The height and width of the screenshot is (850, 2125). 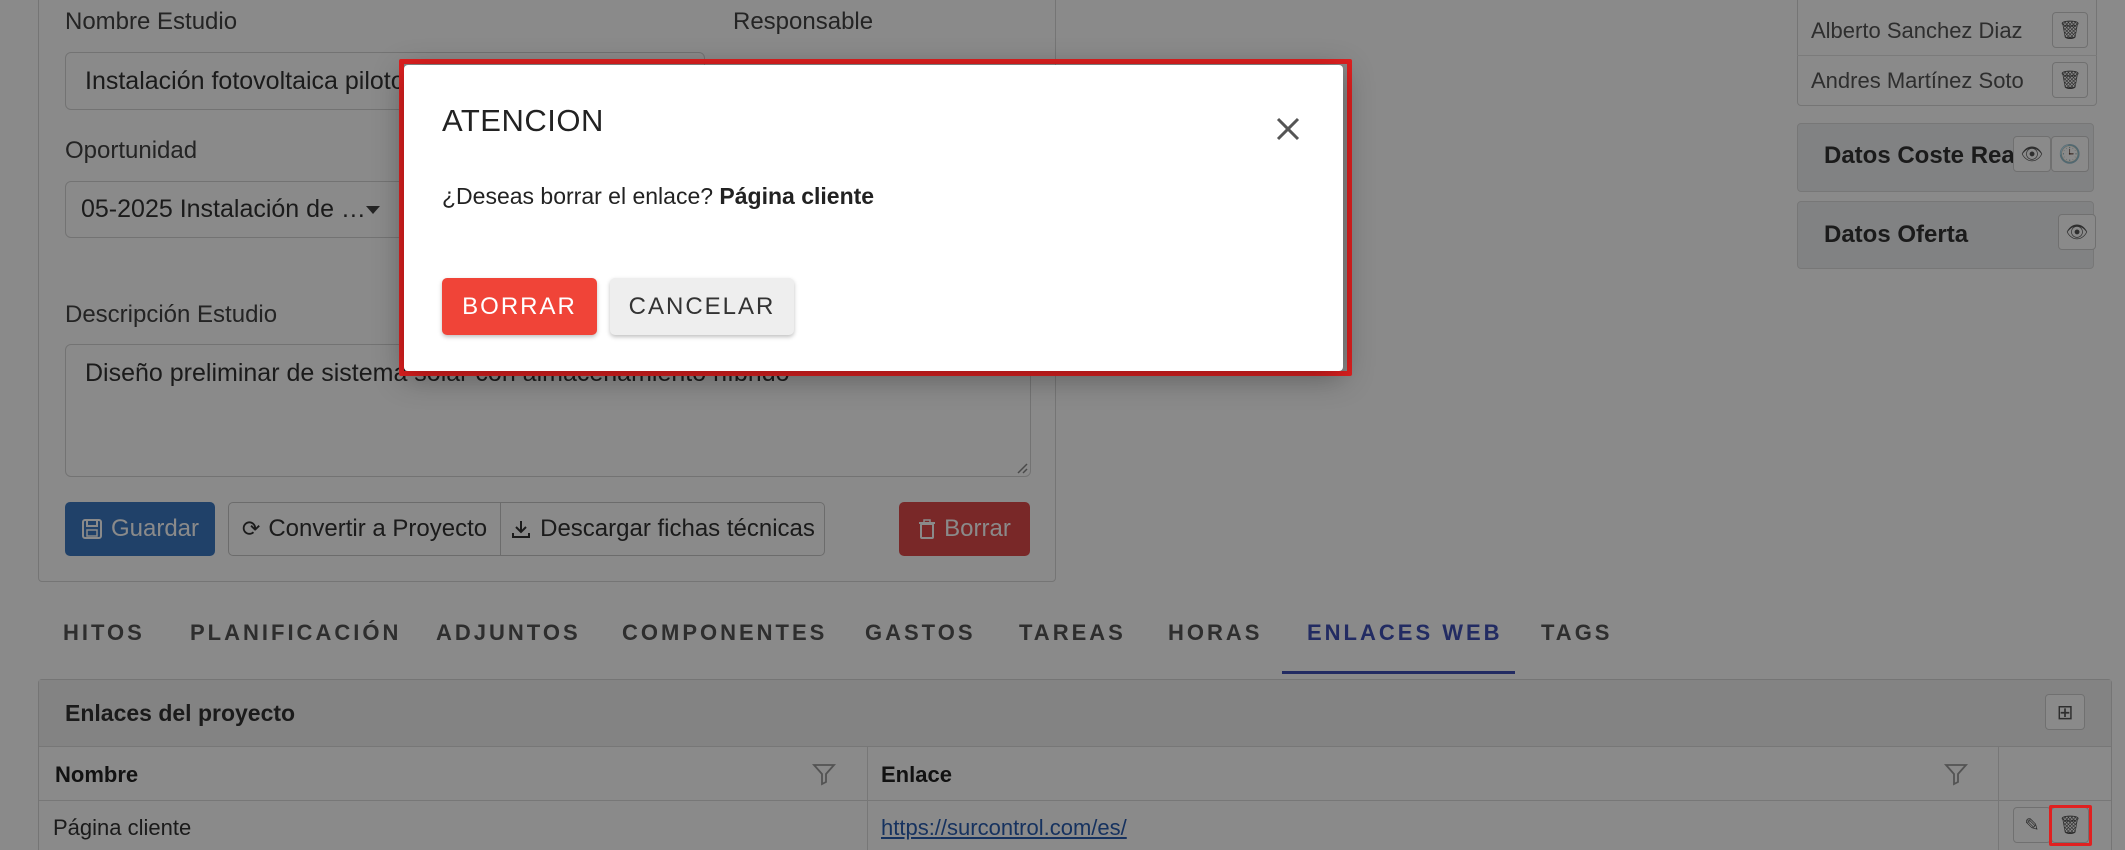 What do you see at coordinates (1288, 129) in the screenshot?
I see `close-icon` at bounding box center [1288, 129].